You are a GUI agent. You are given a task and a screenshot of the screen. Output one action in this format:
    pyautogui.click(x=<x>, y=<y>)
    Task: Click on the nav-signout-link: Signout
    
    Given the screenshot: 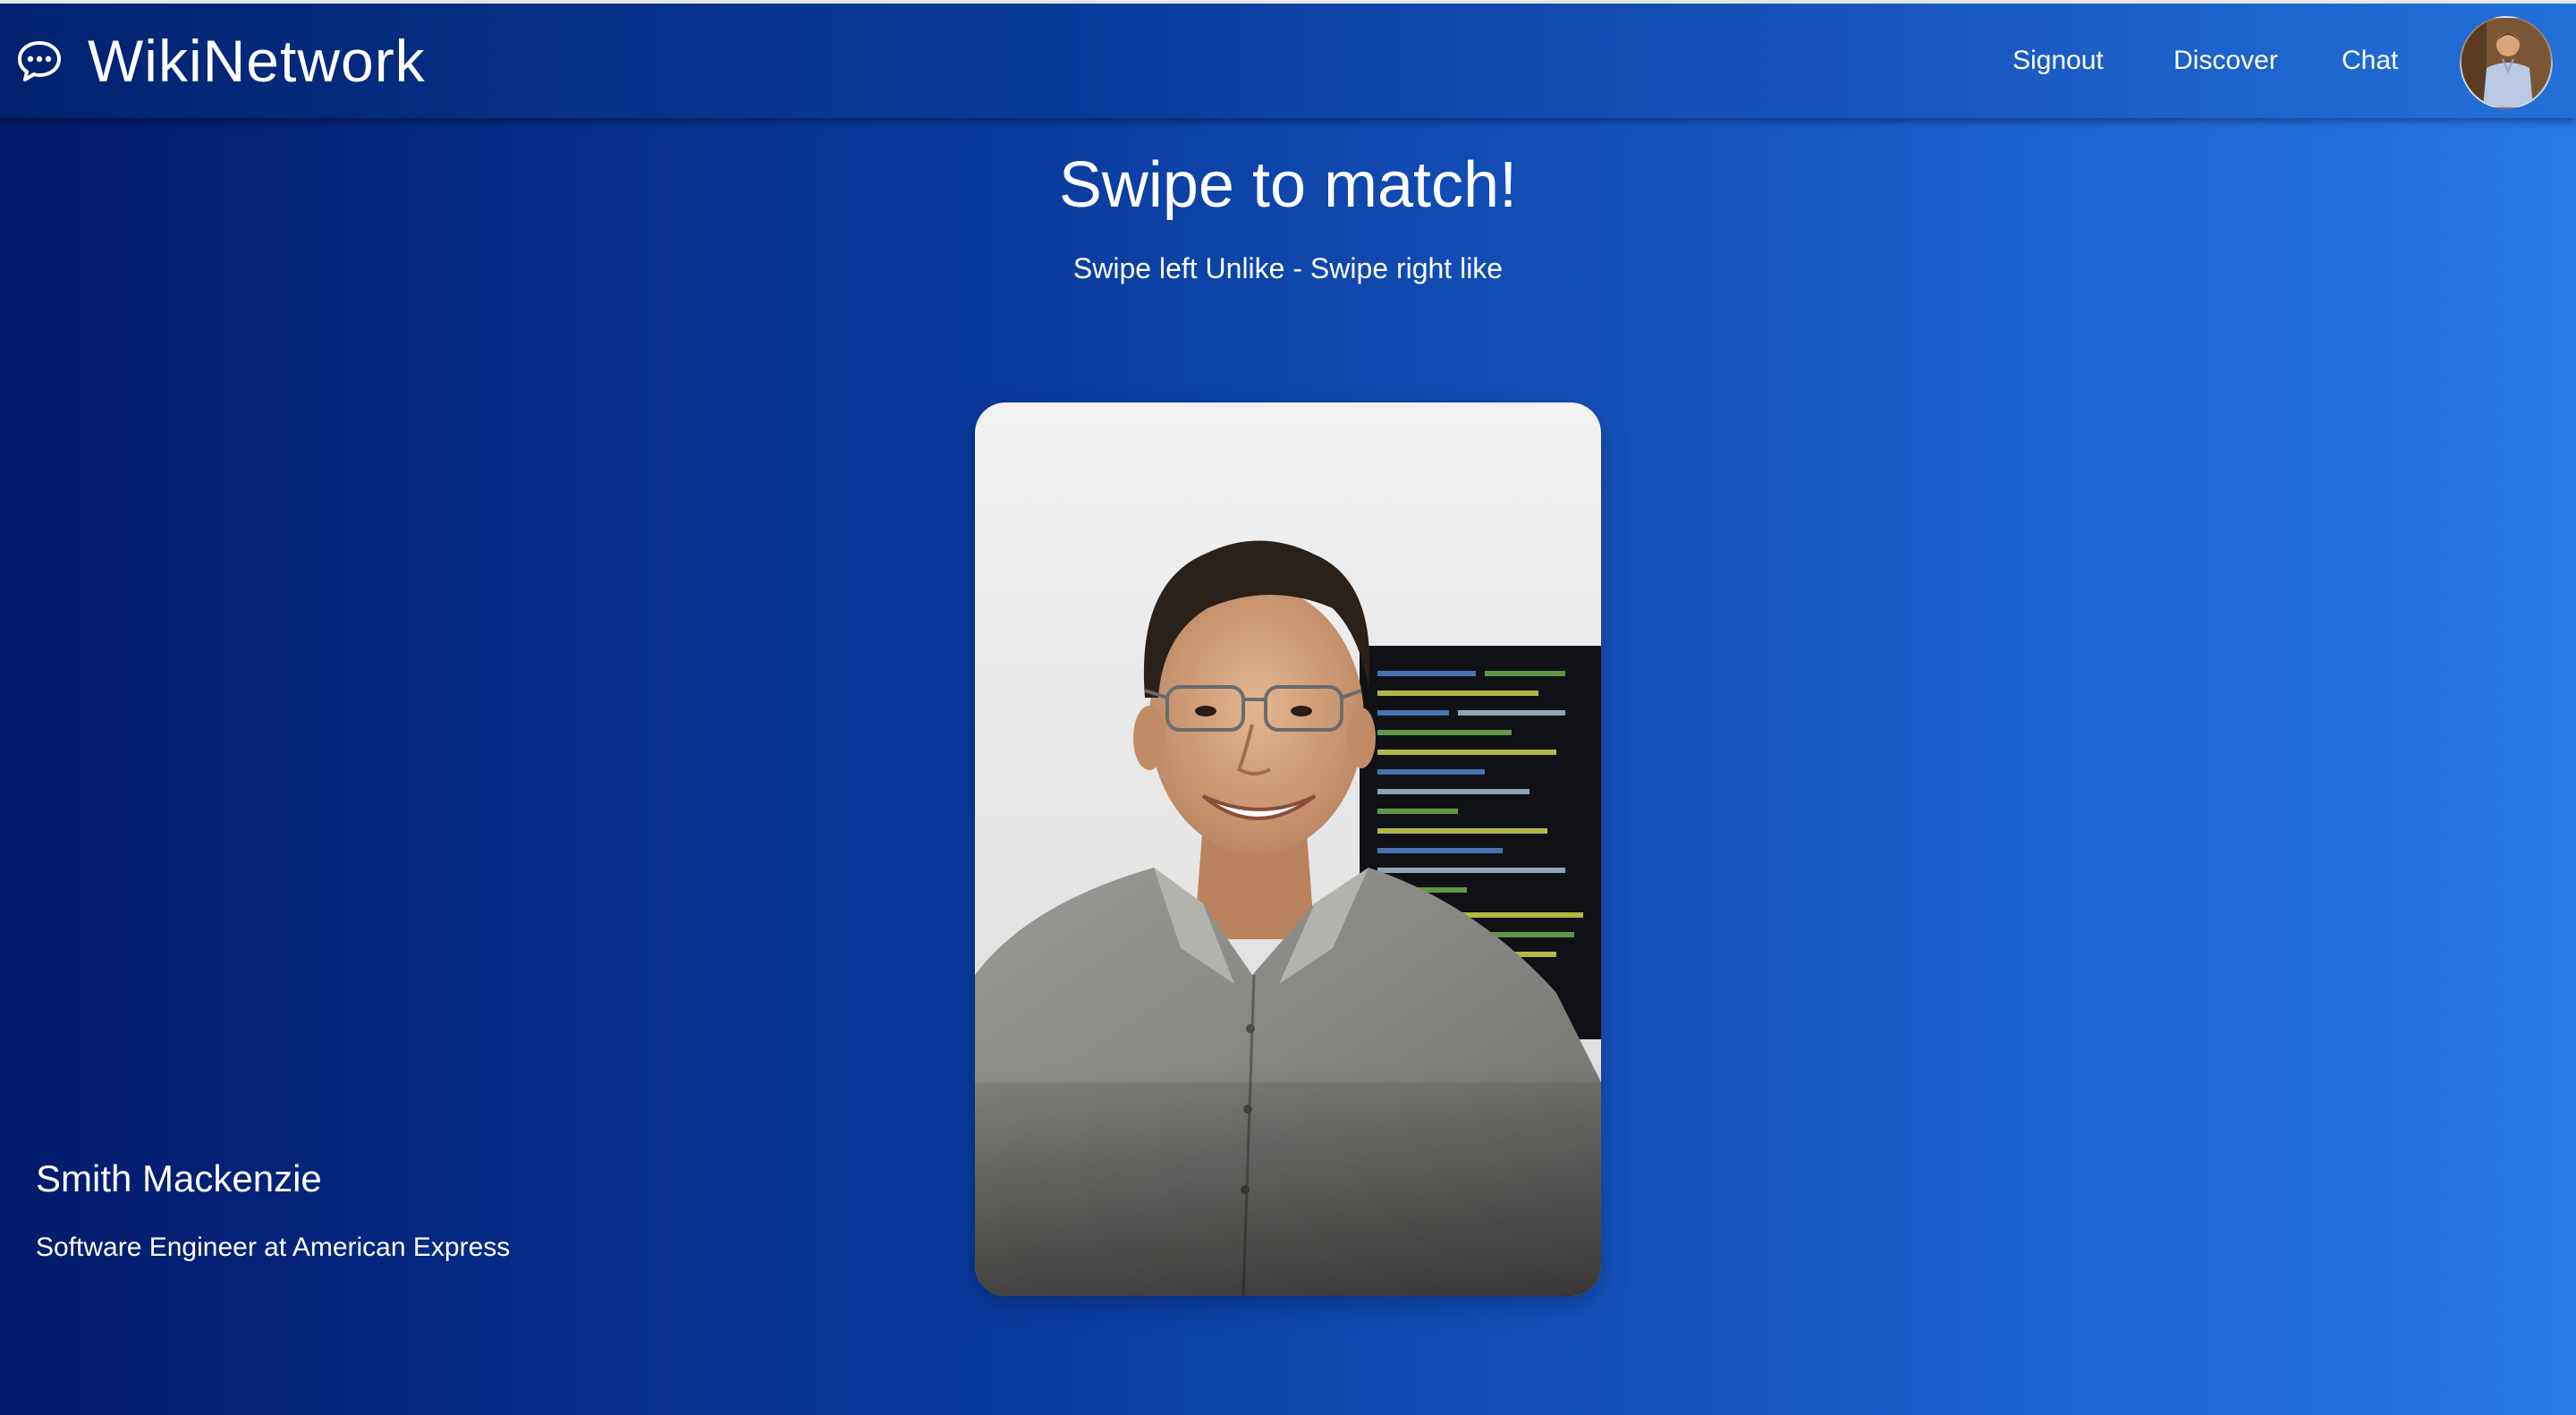 What is the action you would take?
    pyautogui.click(x=2058, y=61)
    